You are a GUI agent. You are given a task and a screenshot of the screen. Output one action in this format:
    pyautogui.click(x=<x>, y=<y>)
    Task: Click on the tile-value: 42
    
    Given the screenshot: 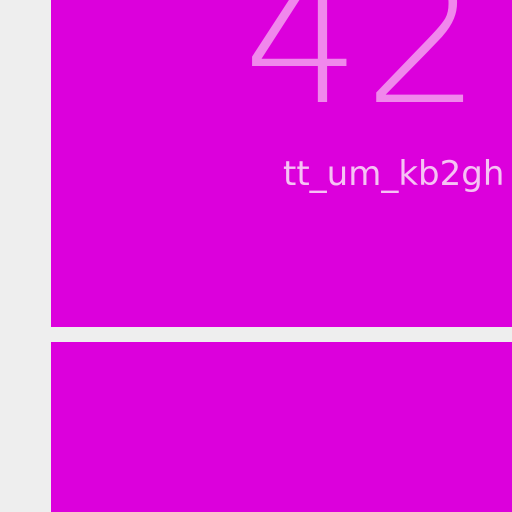 What is the action you would take?
    pyautogui.click(x=363, y=73)
    